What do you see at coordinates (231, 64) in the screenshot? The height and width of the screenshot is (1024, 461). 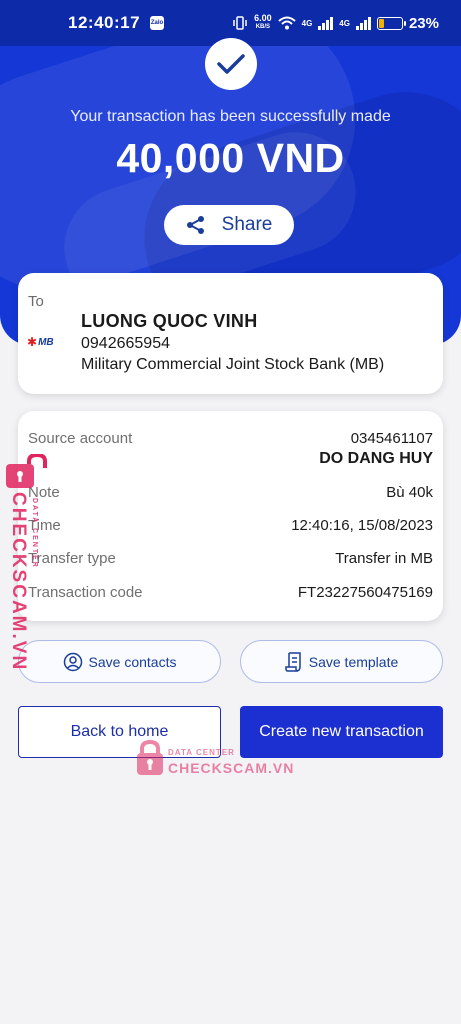 I see `success-check-icon` at bounding box center [231, 64].